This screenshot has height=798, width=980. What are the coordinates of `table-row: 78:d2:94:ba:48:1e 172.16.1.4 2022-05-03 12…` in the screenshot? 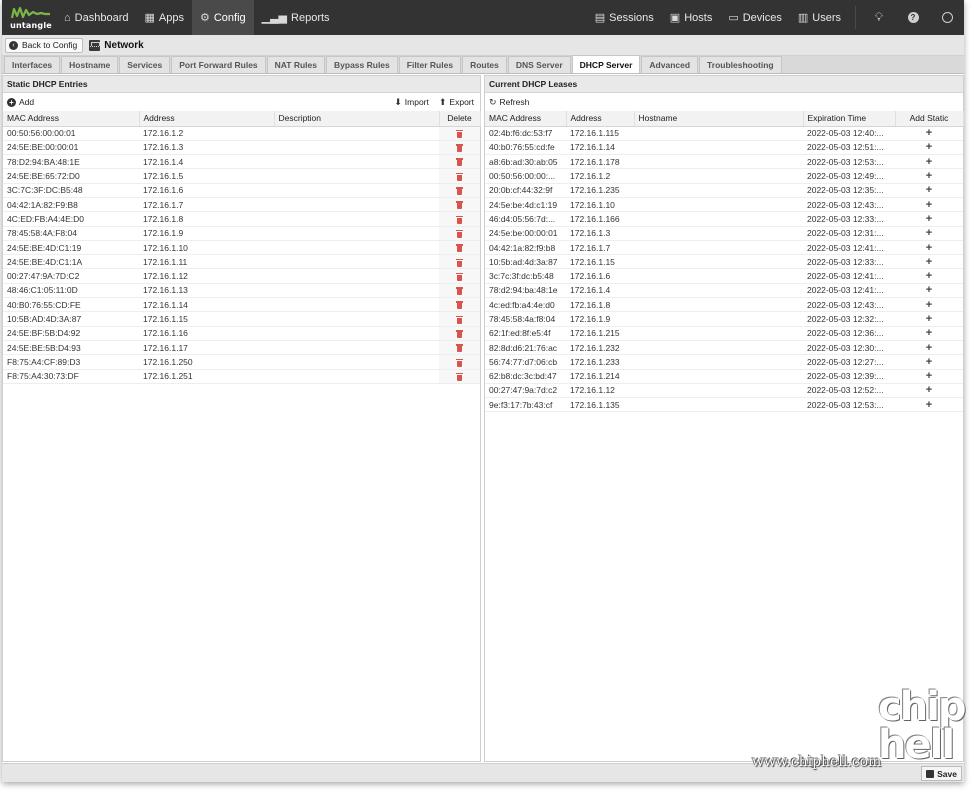 It's located at (724, 291).